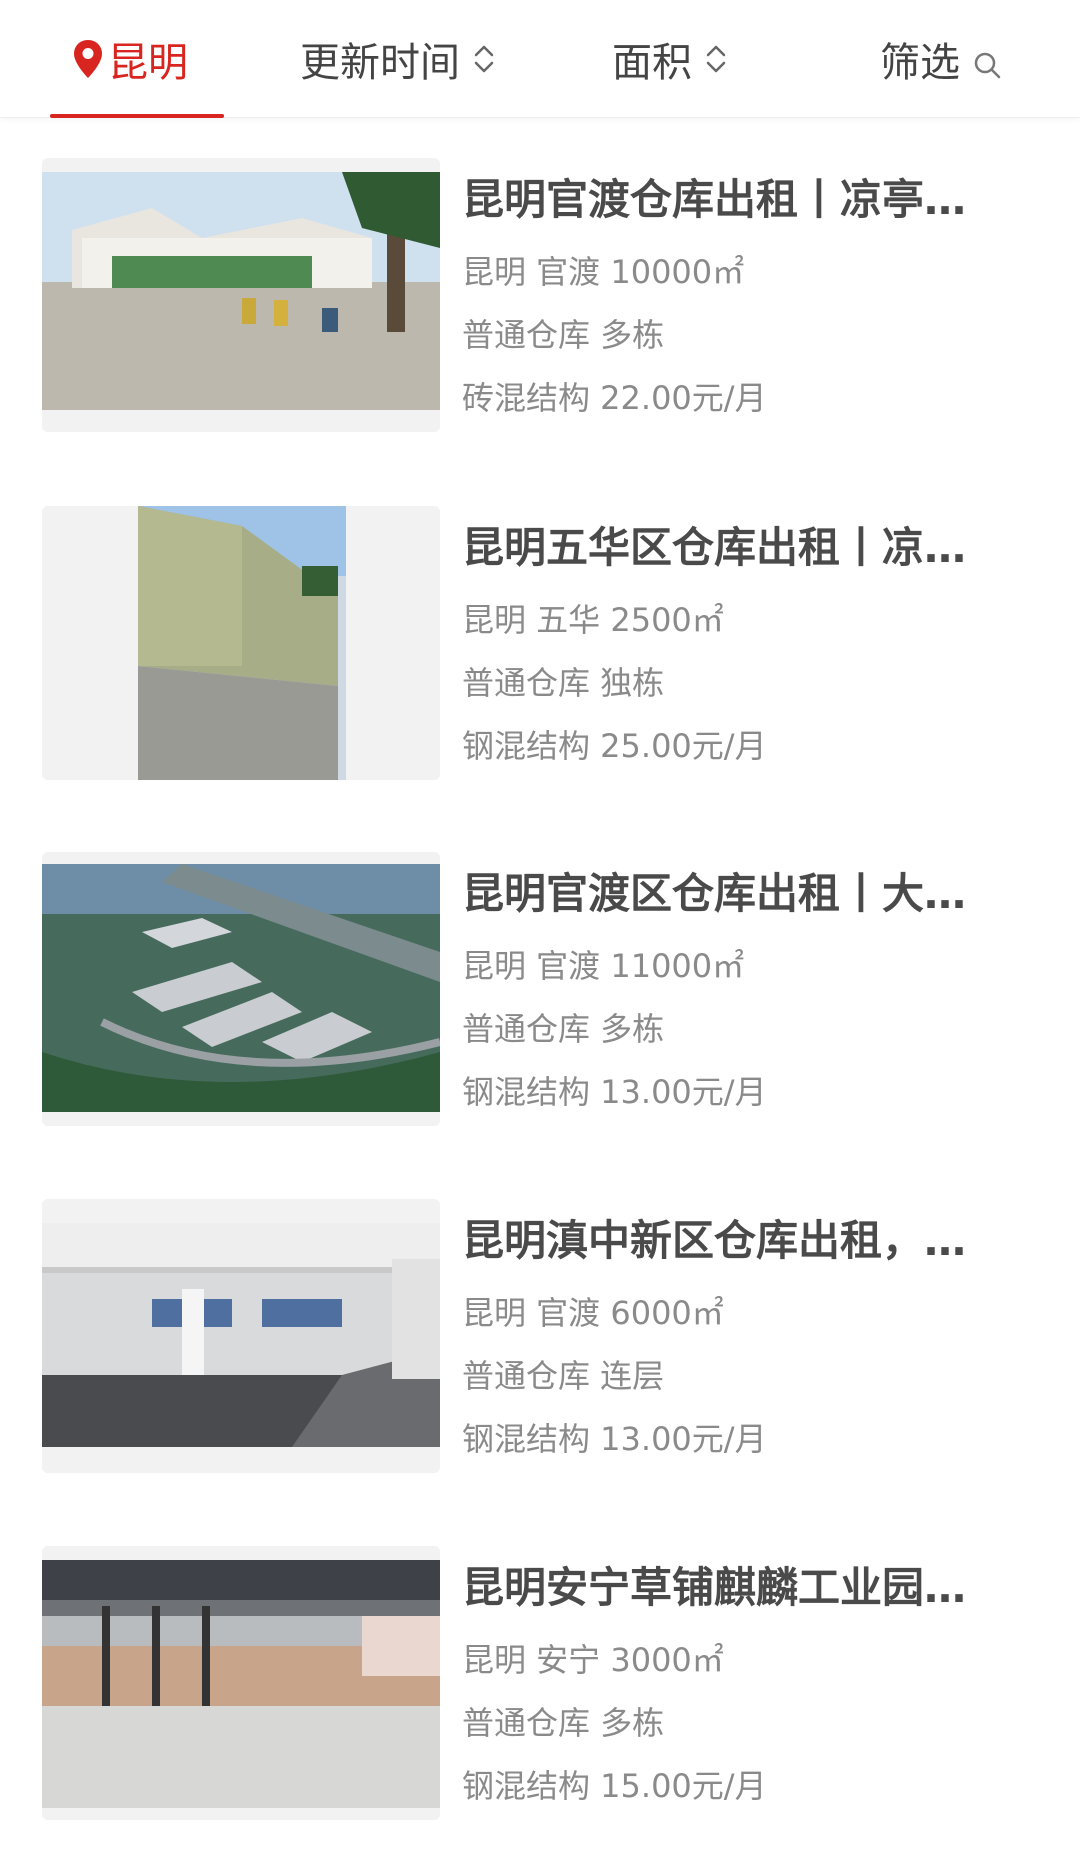  What do you see at coordinates (563, 1376) in the screenshot?
I see `listing-type: 普通仓库 连层` at bounding box center [563, 1376].